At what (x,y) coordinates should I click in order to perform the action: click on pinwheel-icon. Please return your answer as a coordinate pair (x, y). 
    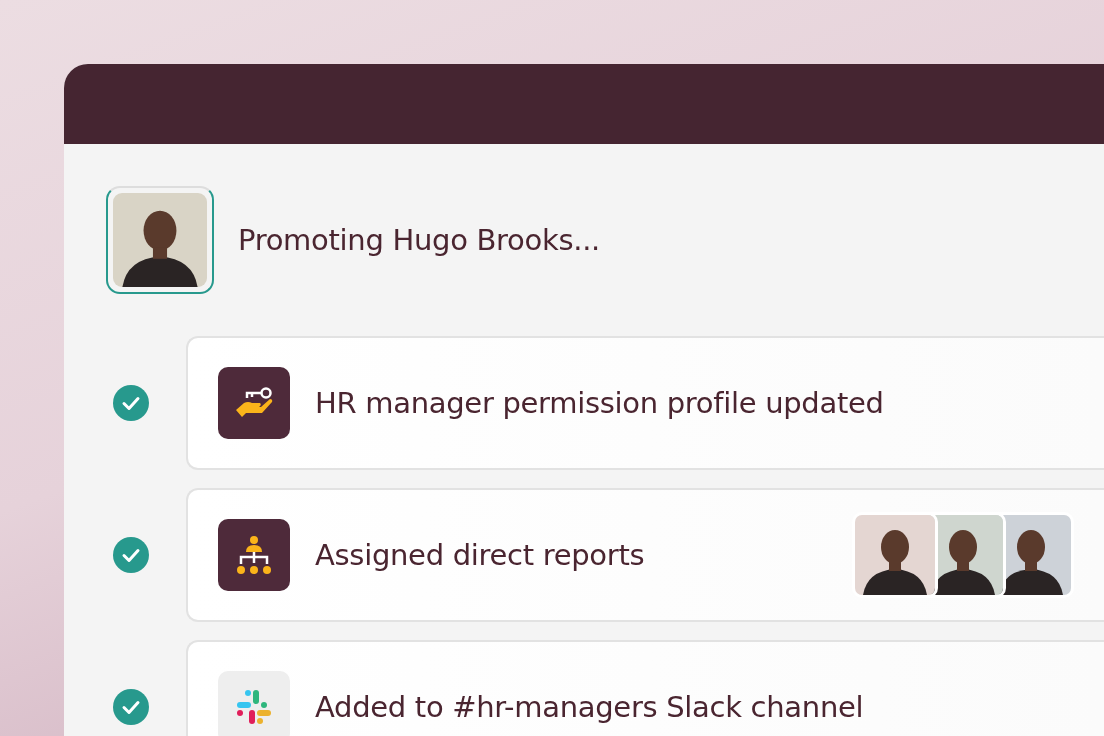
    Looking at the image, I should click on (254, 707).